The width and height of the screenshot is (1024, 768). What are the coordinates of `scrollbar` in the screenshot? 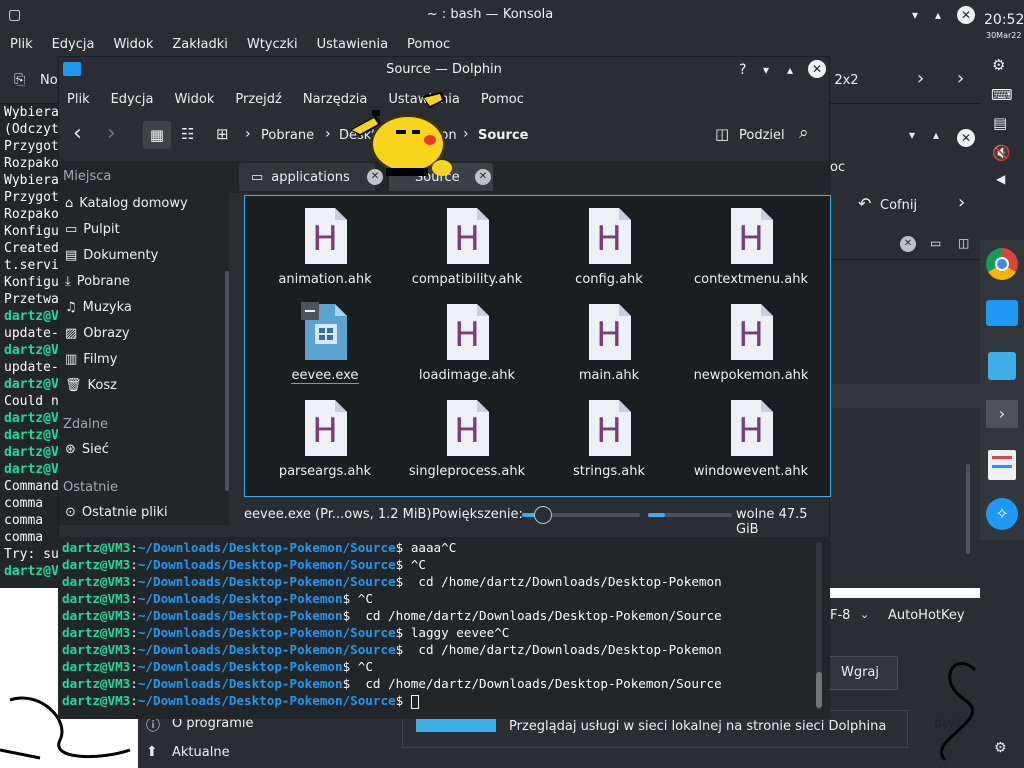 It's located at (968, 509).